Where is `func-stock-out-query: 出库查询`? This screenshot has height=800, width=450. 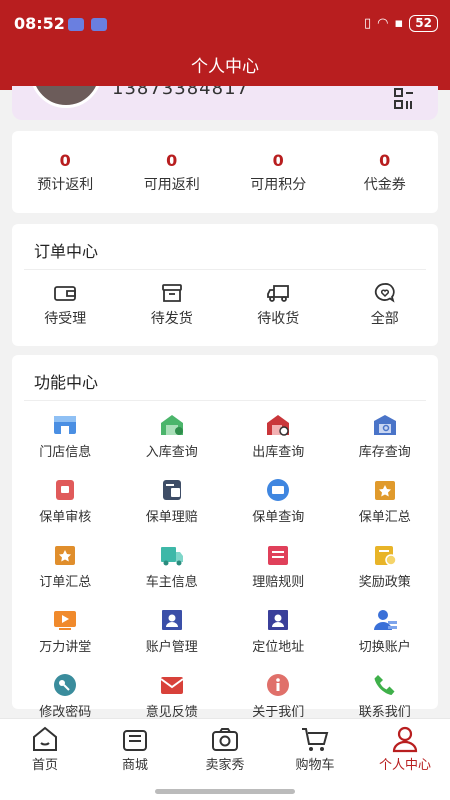
func-stock-out-query: 出库查询 is located at coordinates (278, 436).